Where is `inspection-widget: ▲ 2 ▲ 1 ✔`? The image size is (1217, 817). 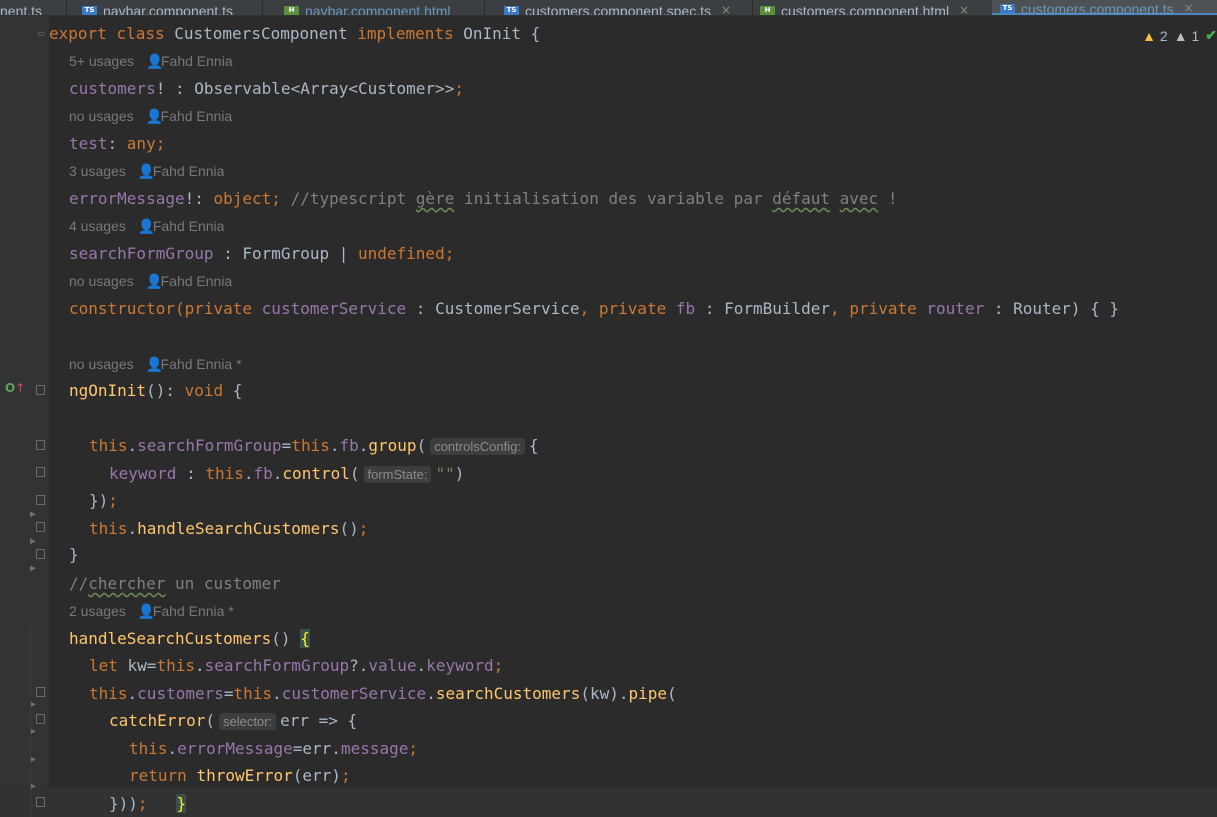 inspection-widget: ▲ 2 ▲ 1 ✔ is located at coordinates (1179, 35).